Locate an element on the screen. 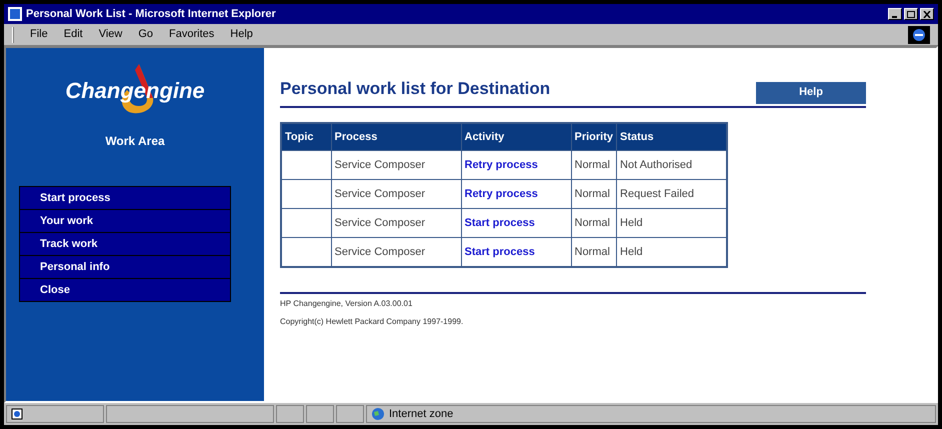 This screenshot has height=429, width=942. menu-item: Go is located at coordinates (146, 34).